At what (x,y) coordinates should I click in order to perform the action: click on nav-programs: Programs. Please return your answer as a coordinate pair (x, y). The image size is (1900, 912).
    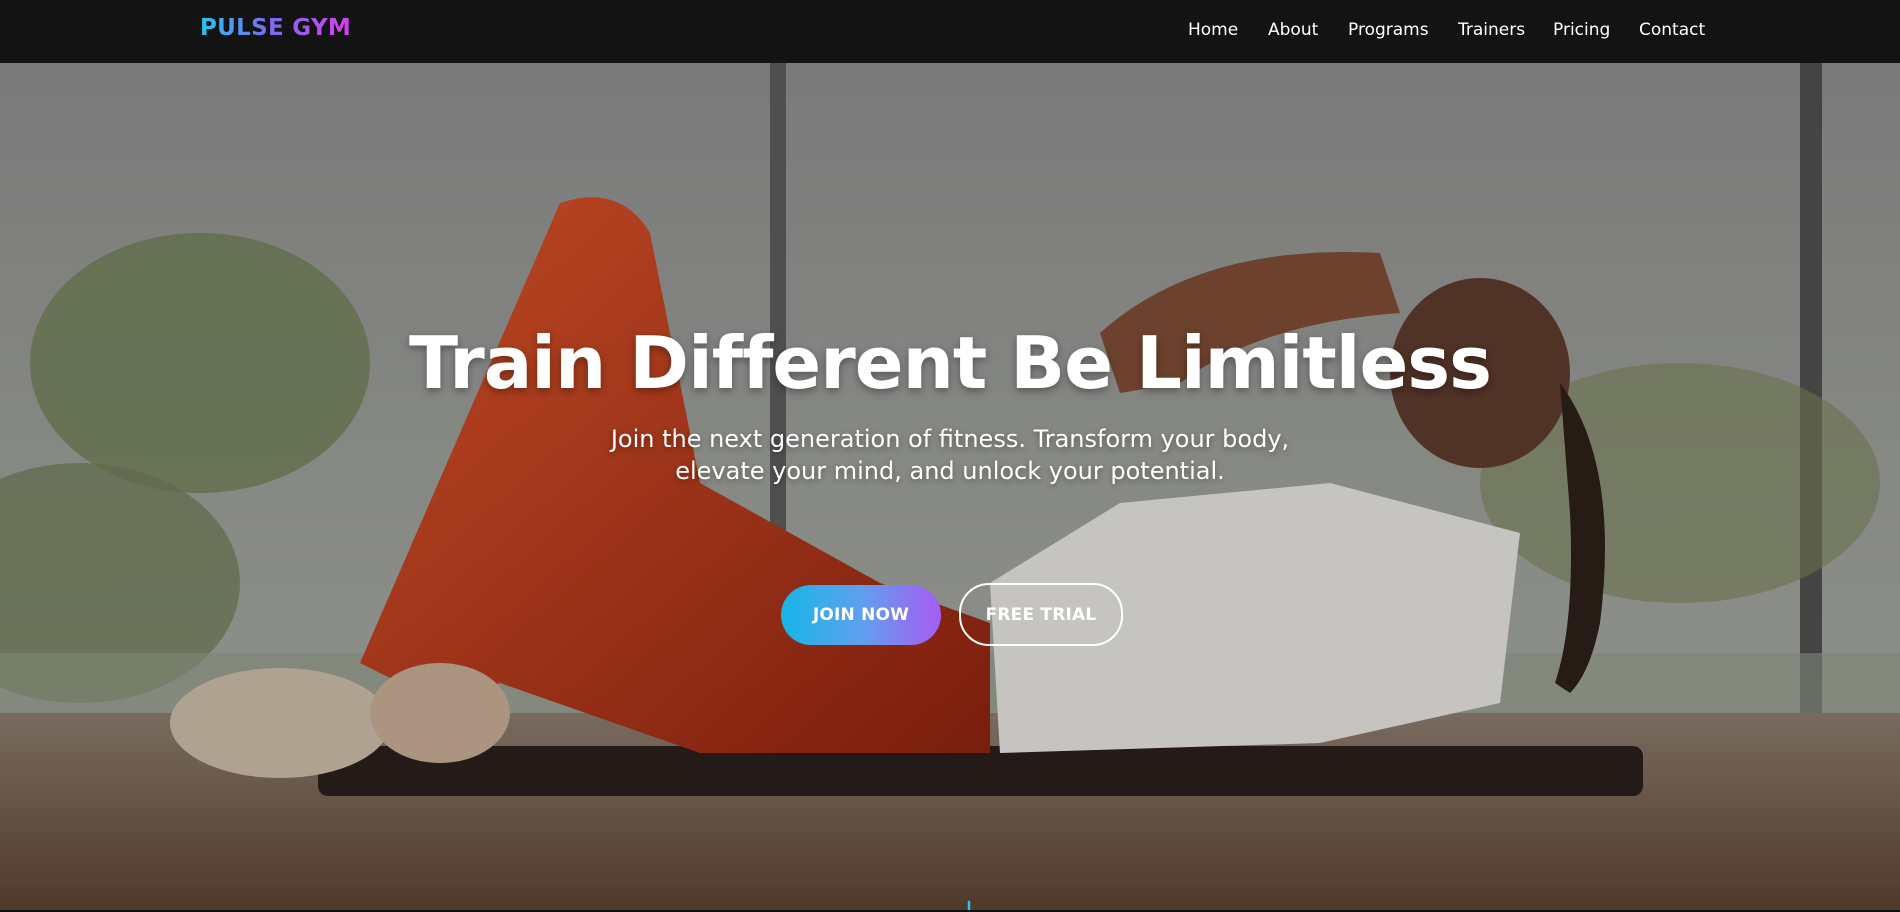
    Looking at the image, I should click on (1388, 30).